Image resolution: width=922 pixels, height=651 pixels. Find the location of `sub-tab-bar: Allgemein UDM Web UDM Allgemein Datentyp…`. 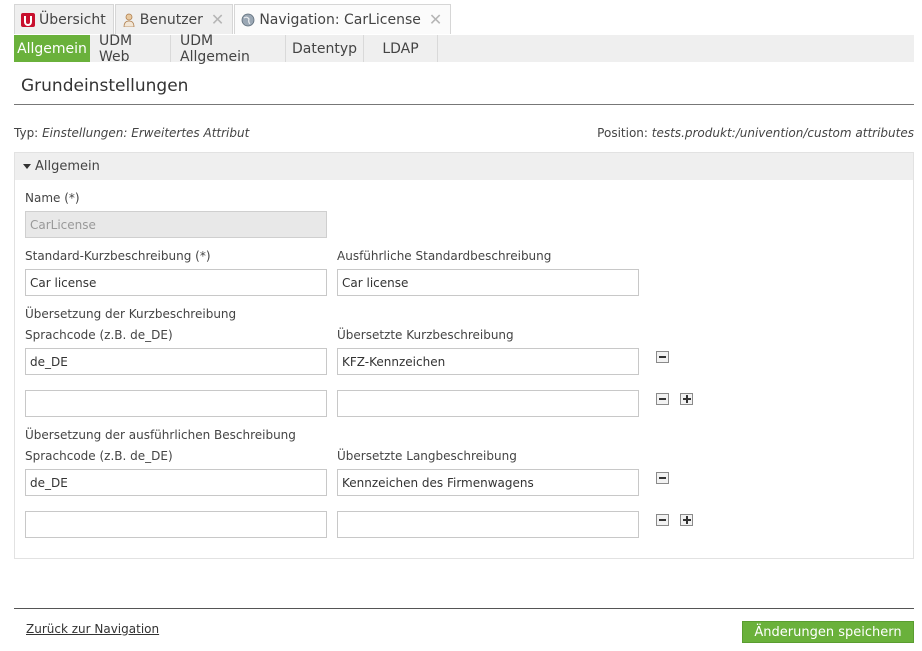

sub-tab-bar: Allgemein UDM Web UDM Allgemein Datentyp… is located at coordinates (464, 49).